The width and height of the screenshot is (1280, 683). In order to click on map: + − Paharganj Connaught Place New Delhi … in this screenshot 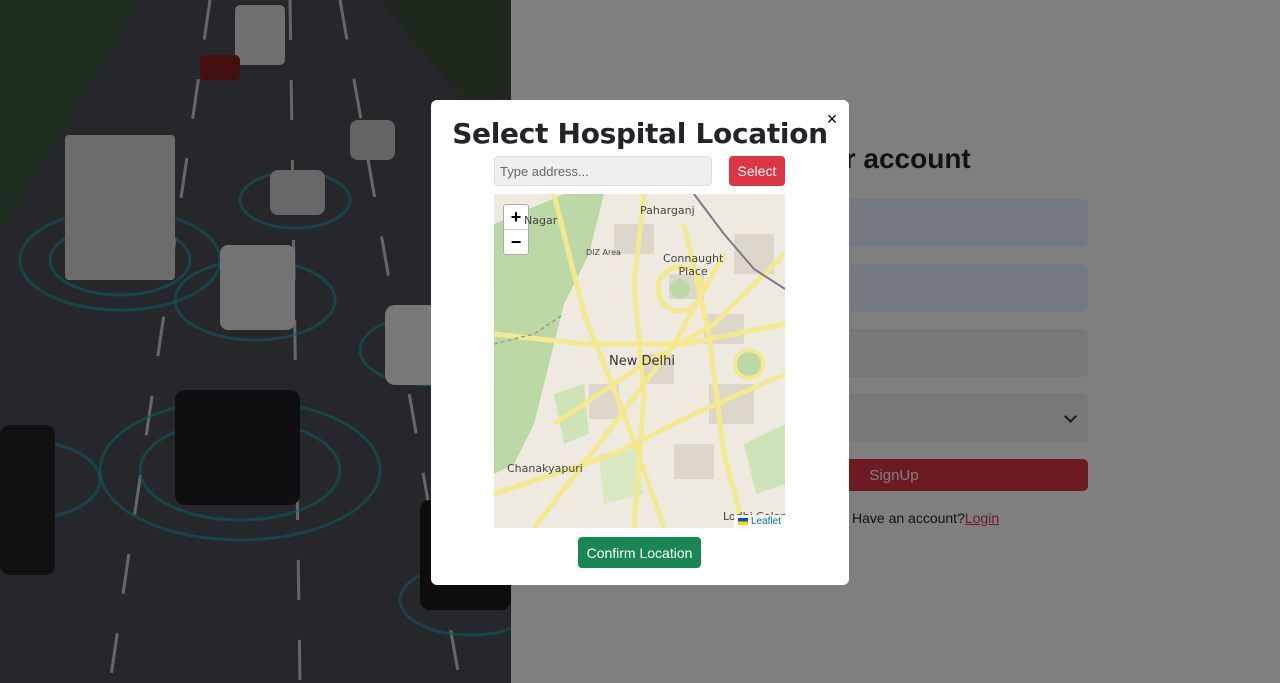, I will do `click(639, 361)`.